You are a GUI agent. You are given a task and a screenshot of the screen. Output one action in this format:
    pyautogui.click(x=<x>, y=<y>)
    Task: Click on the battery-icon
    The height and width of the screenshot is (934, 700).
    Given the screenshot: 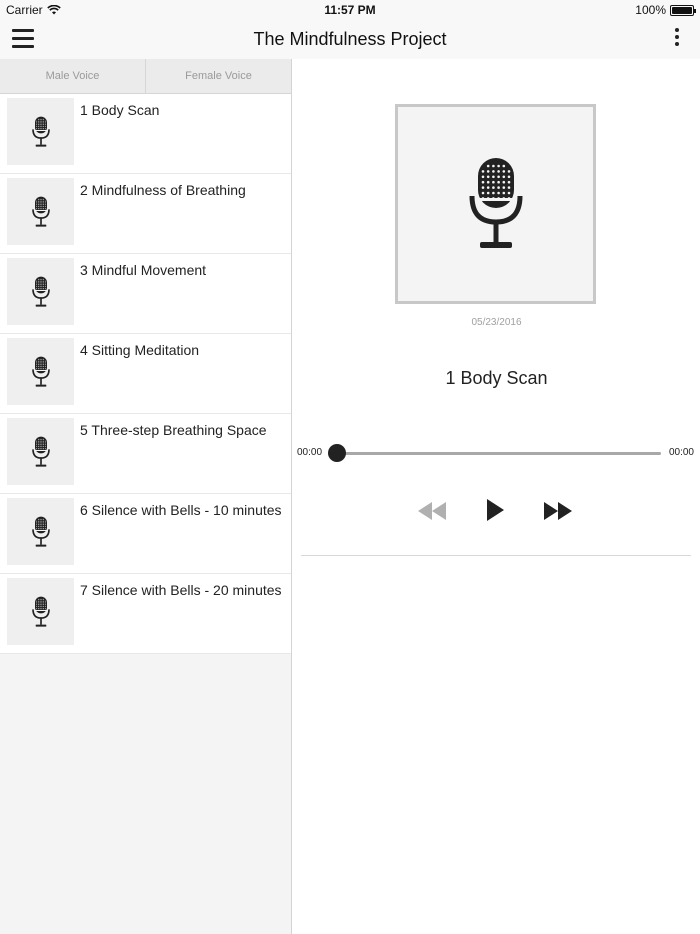 What is the action you would take?
    pyautogui.click(x=683, y=10)
    